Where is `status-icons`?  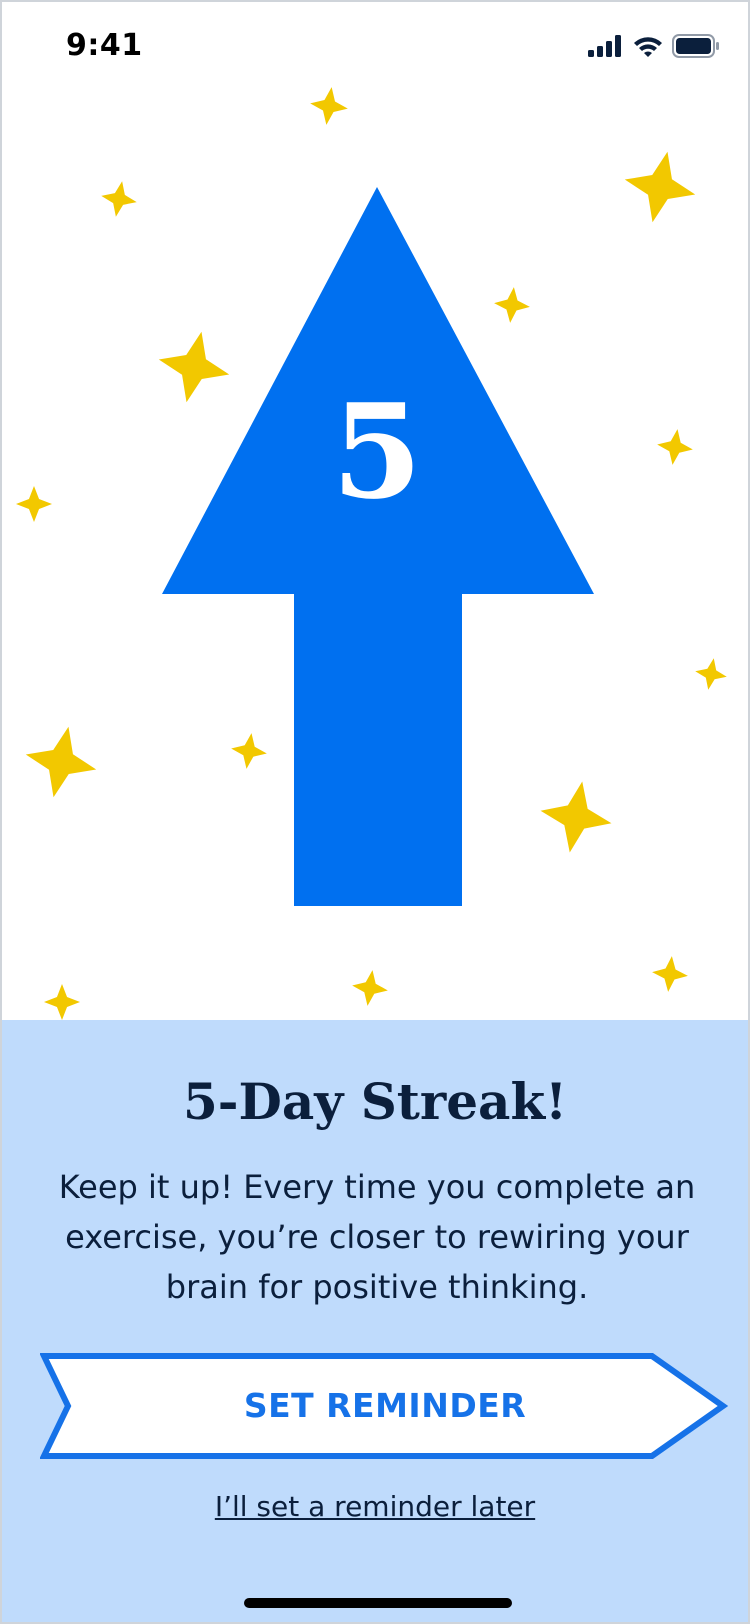
status-icons is located at coordinates (654, 48).